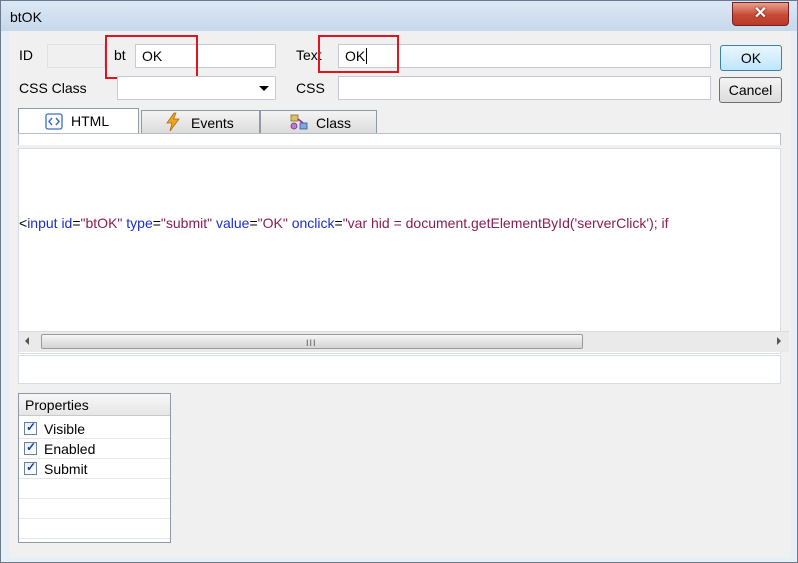  I want to click on code-bracket: <, so click(23, 223).